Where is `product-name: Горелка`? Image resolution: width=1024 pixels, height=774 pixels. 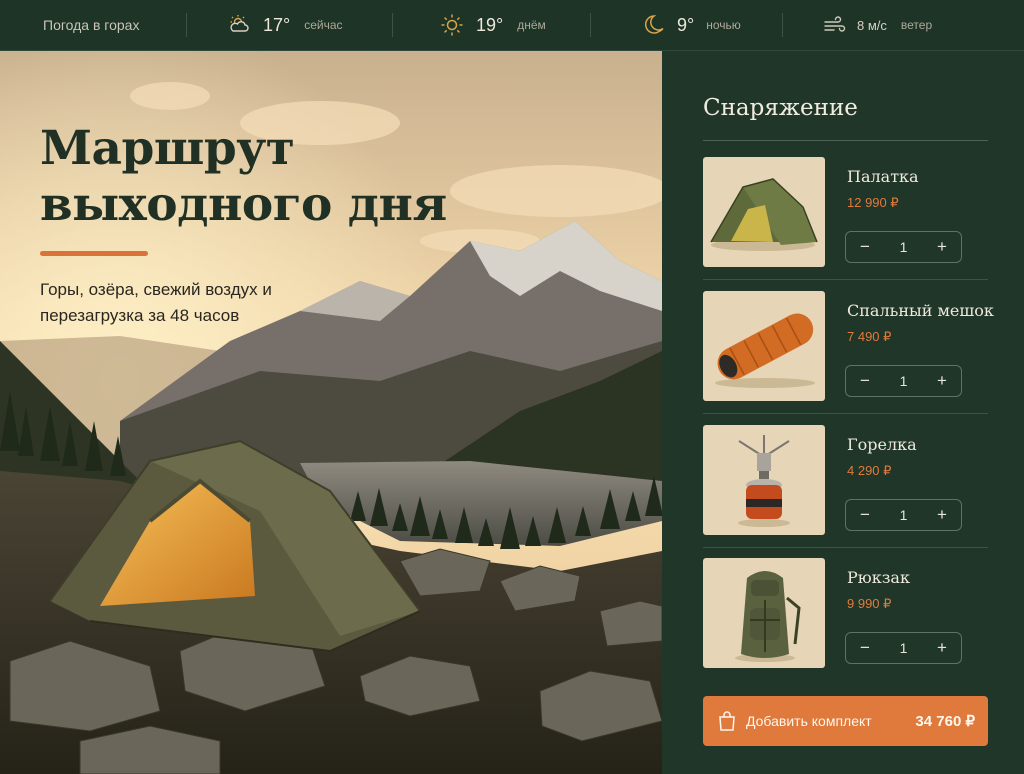 product-name: Горелка is located at coordinates (882, 444).